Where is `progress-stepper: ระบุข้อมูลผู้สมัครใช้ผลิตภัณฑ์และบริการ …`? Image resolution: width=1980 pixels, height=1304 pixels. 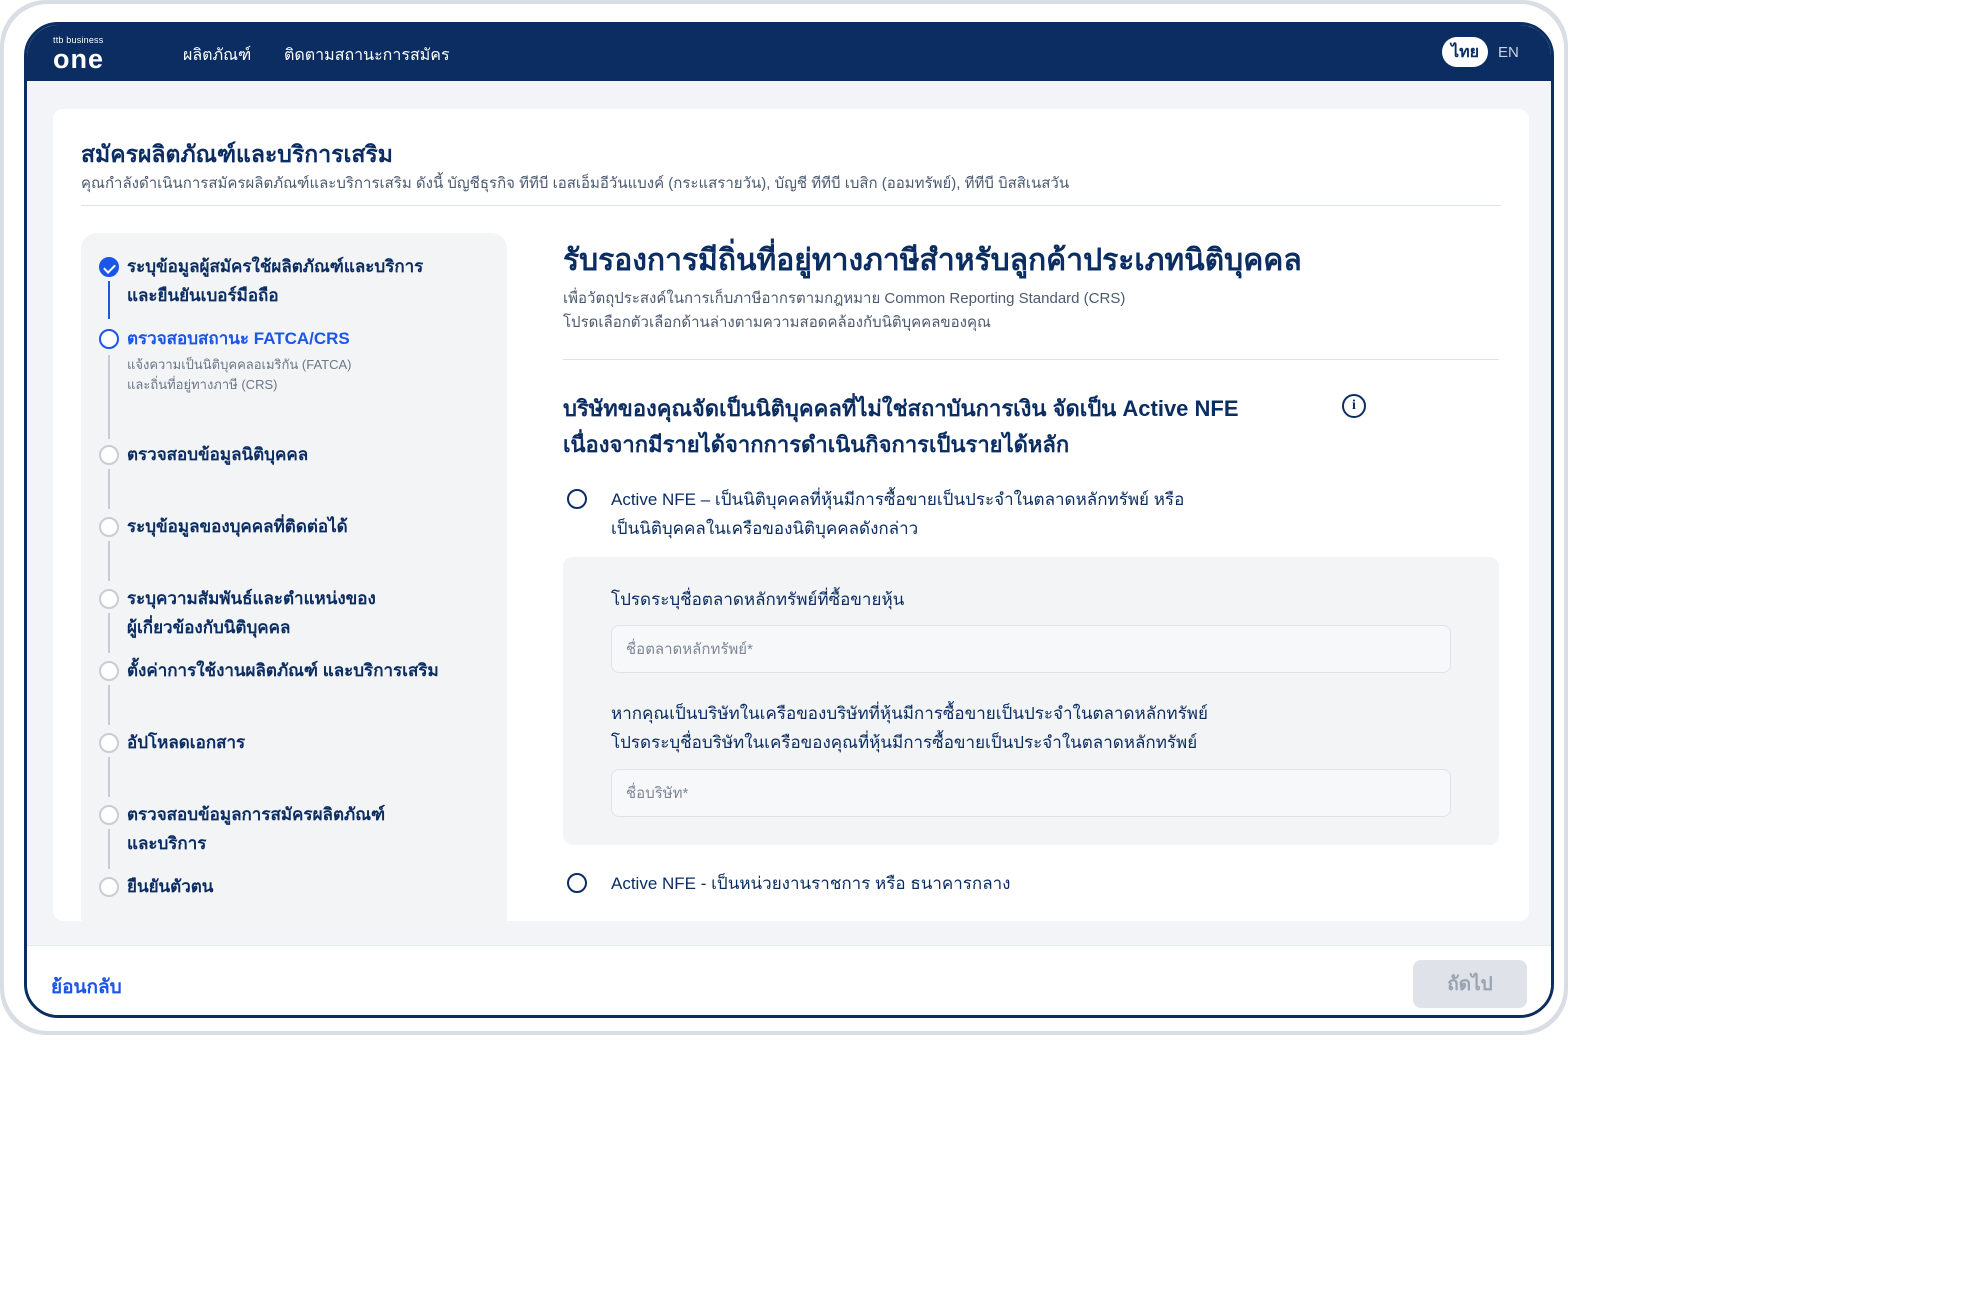 progress-stepper: ระบุข้อมูลผู้สมัครใช้ผลิตภัณฑ์และบริการ … is located at coordinates (294, 583).